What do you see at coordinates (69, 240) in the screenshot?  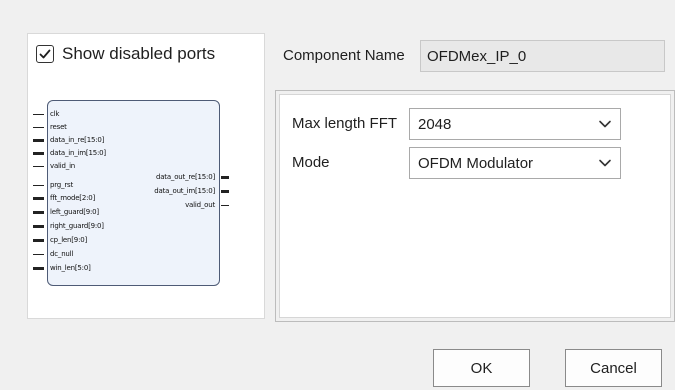 I see `port-name: cp_len[9:0]` at bounding box center [69, 240].